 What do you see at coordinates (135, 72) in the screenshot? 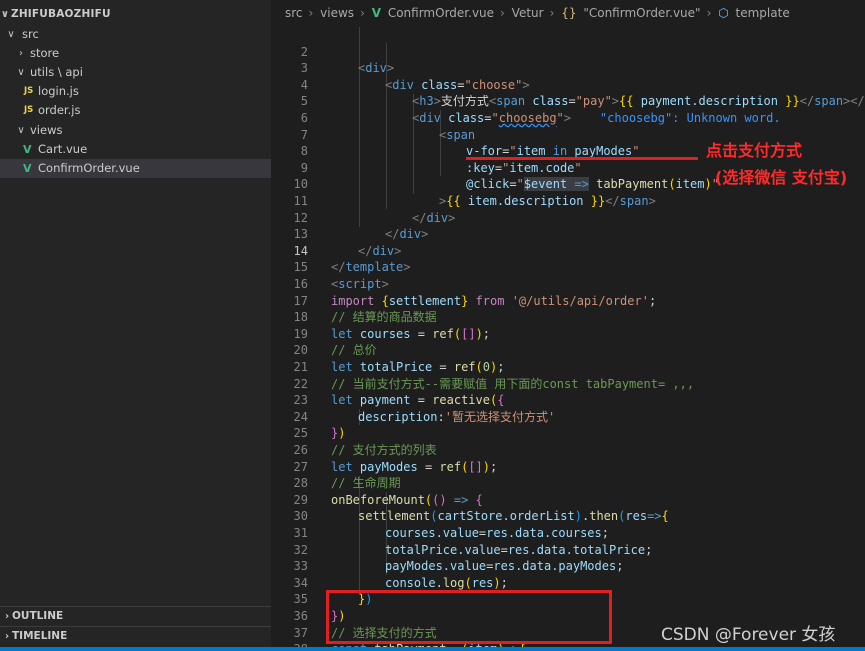
I see `tree-folder-utils-api: ∨ utils \ api` at bounding box center [135, 72].